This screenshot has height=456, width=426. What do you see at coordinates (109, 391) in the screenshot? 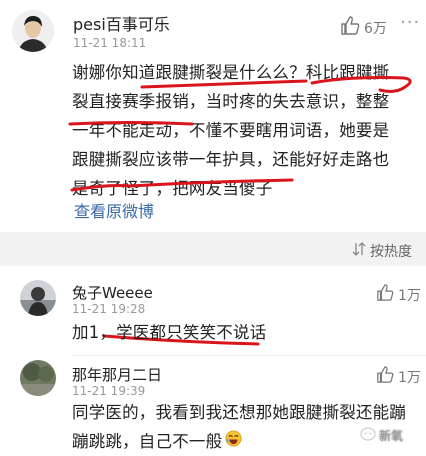
I see `timestamp: 11-21 19:39` at bounding box center [109, 391].